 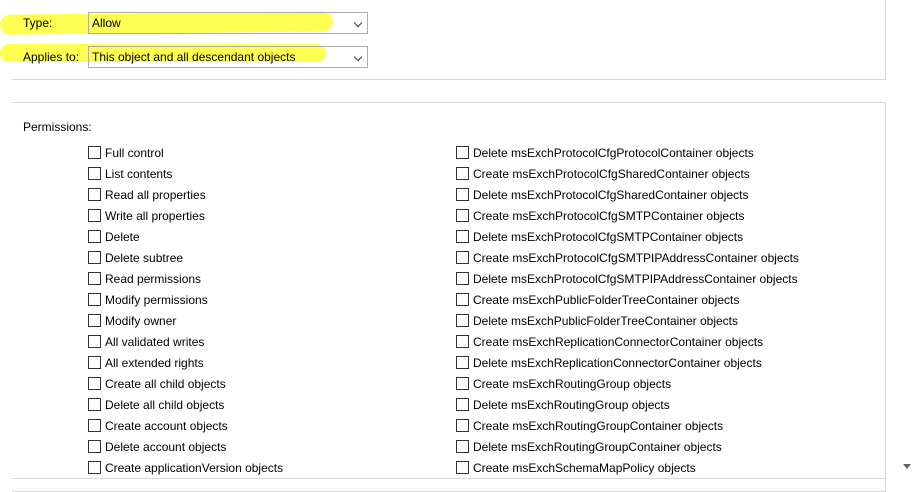 I want to click on permission-row: Create msExchRoutingGroup objects, so click(x=627, y=383).